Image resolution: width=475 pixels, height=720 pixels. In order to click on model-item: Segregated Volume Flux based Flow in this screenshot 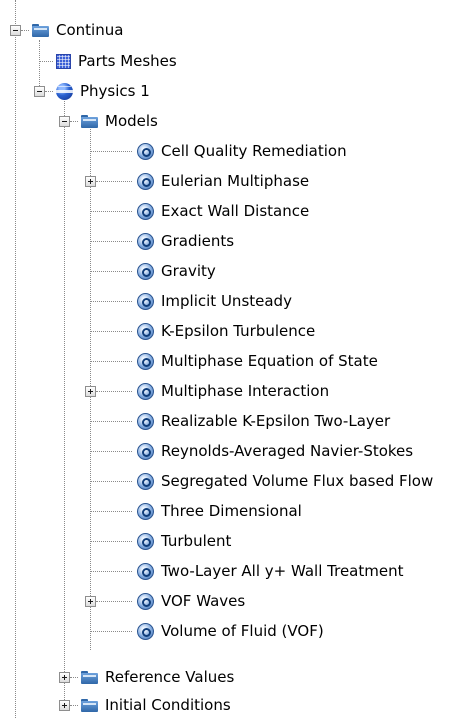, I will do `click(285, 481)`.